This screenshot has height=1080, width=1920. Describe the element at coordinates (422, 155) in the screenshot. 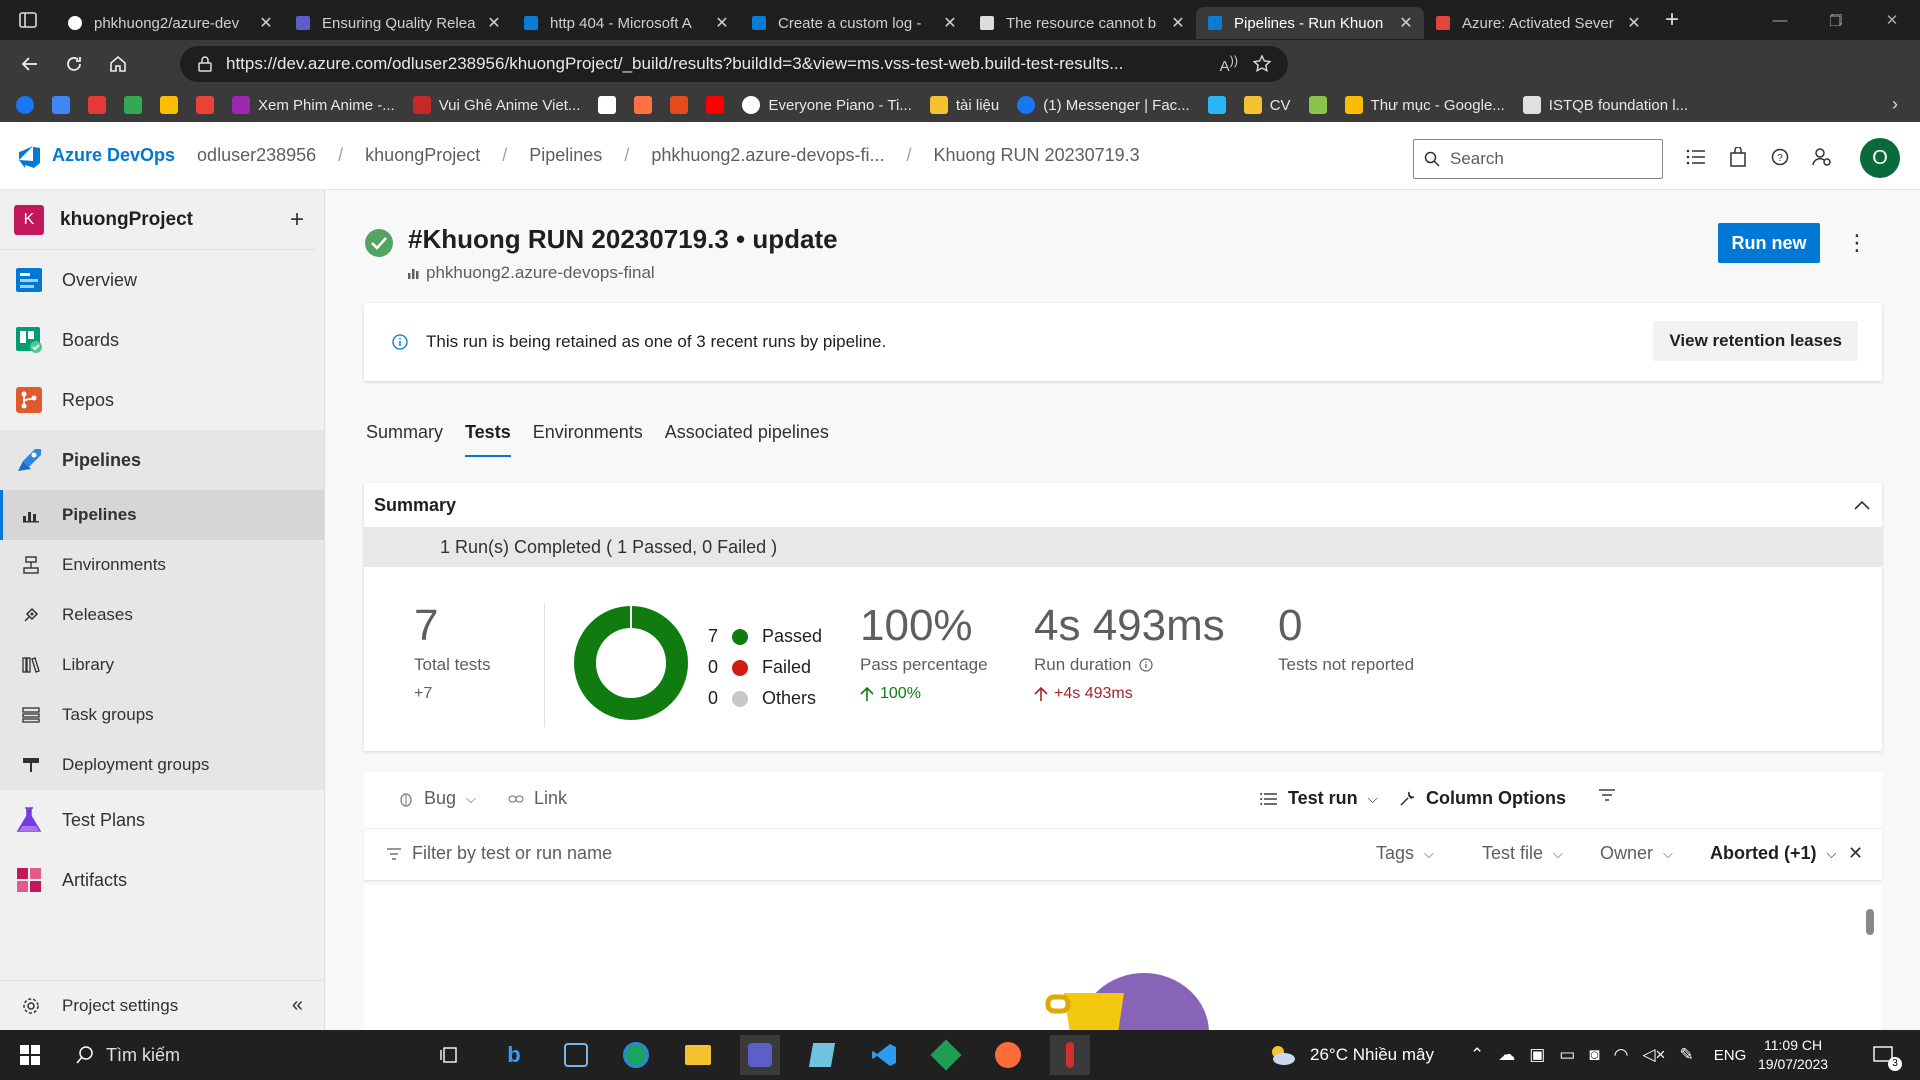

I see `breadcrumb-project: khuongProject` at that location.